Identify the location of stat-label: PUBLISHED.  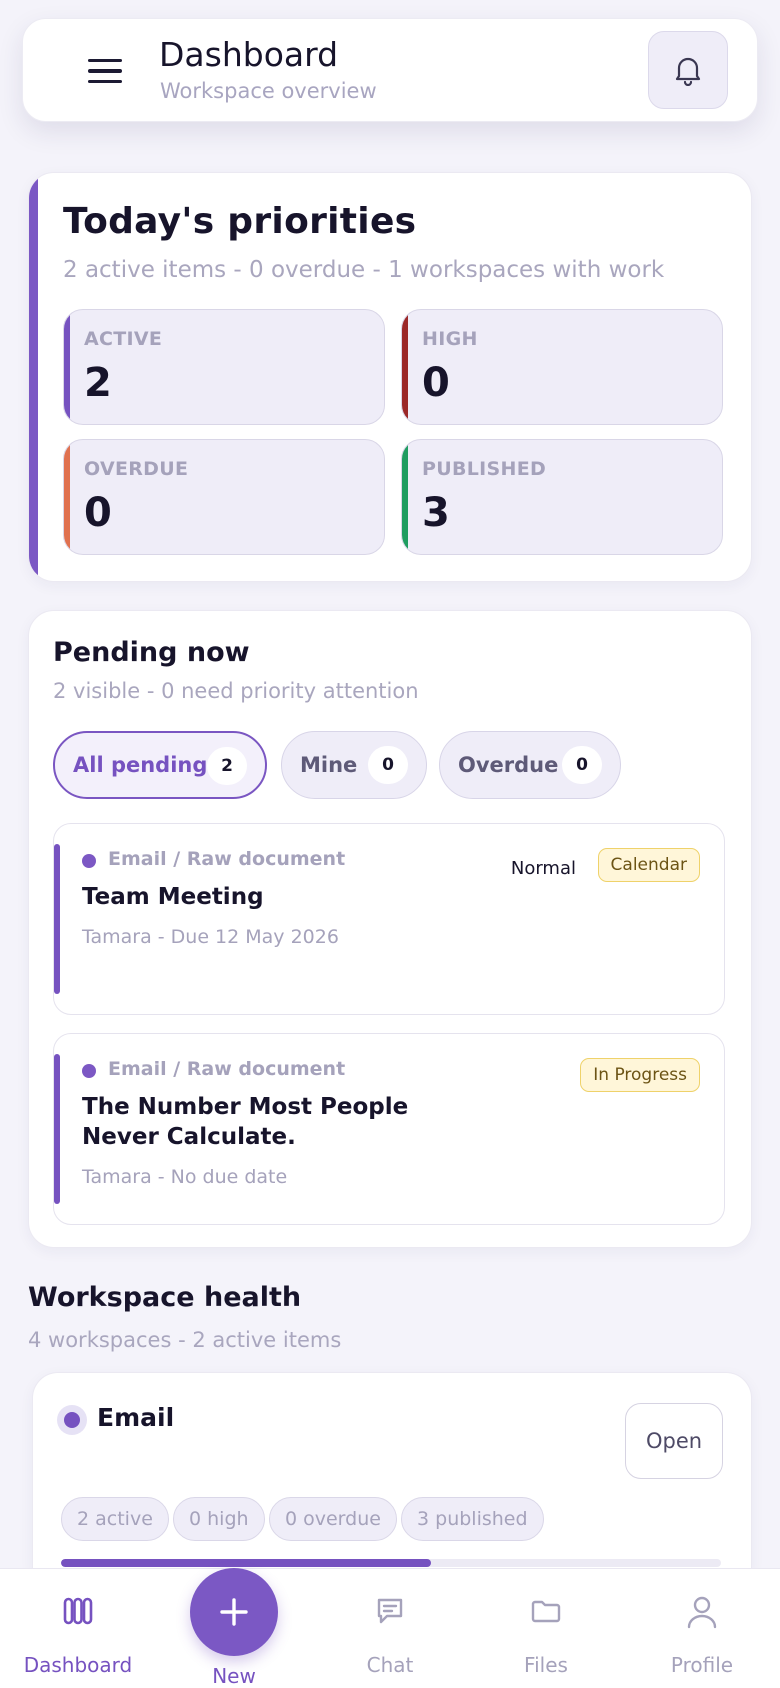
(484, 469).